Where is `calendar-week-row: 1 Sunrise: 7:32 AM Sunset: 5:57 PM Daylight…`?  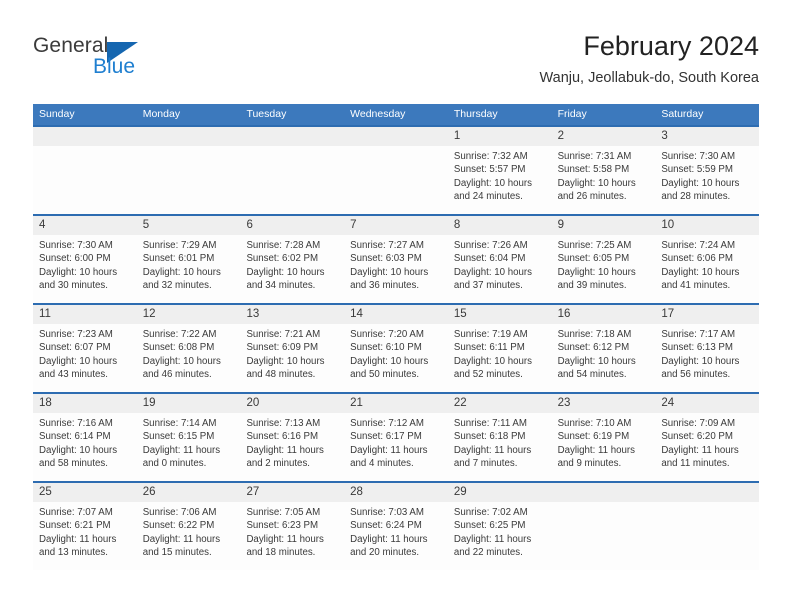
calendar-week-row: 1 Sunrise: 7:32 AM Sunset: 5:57 PM Daylight… is located at coordinates (396, 169).